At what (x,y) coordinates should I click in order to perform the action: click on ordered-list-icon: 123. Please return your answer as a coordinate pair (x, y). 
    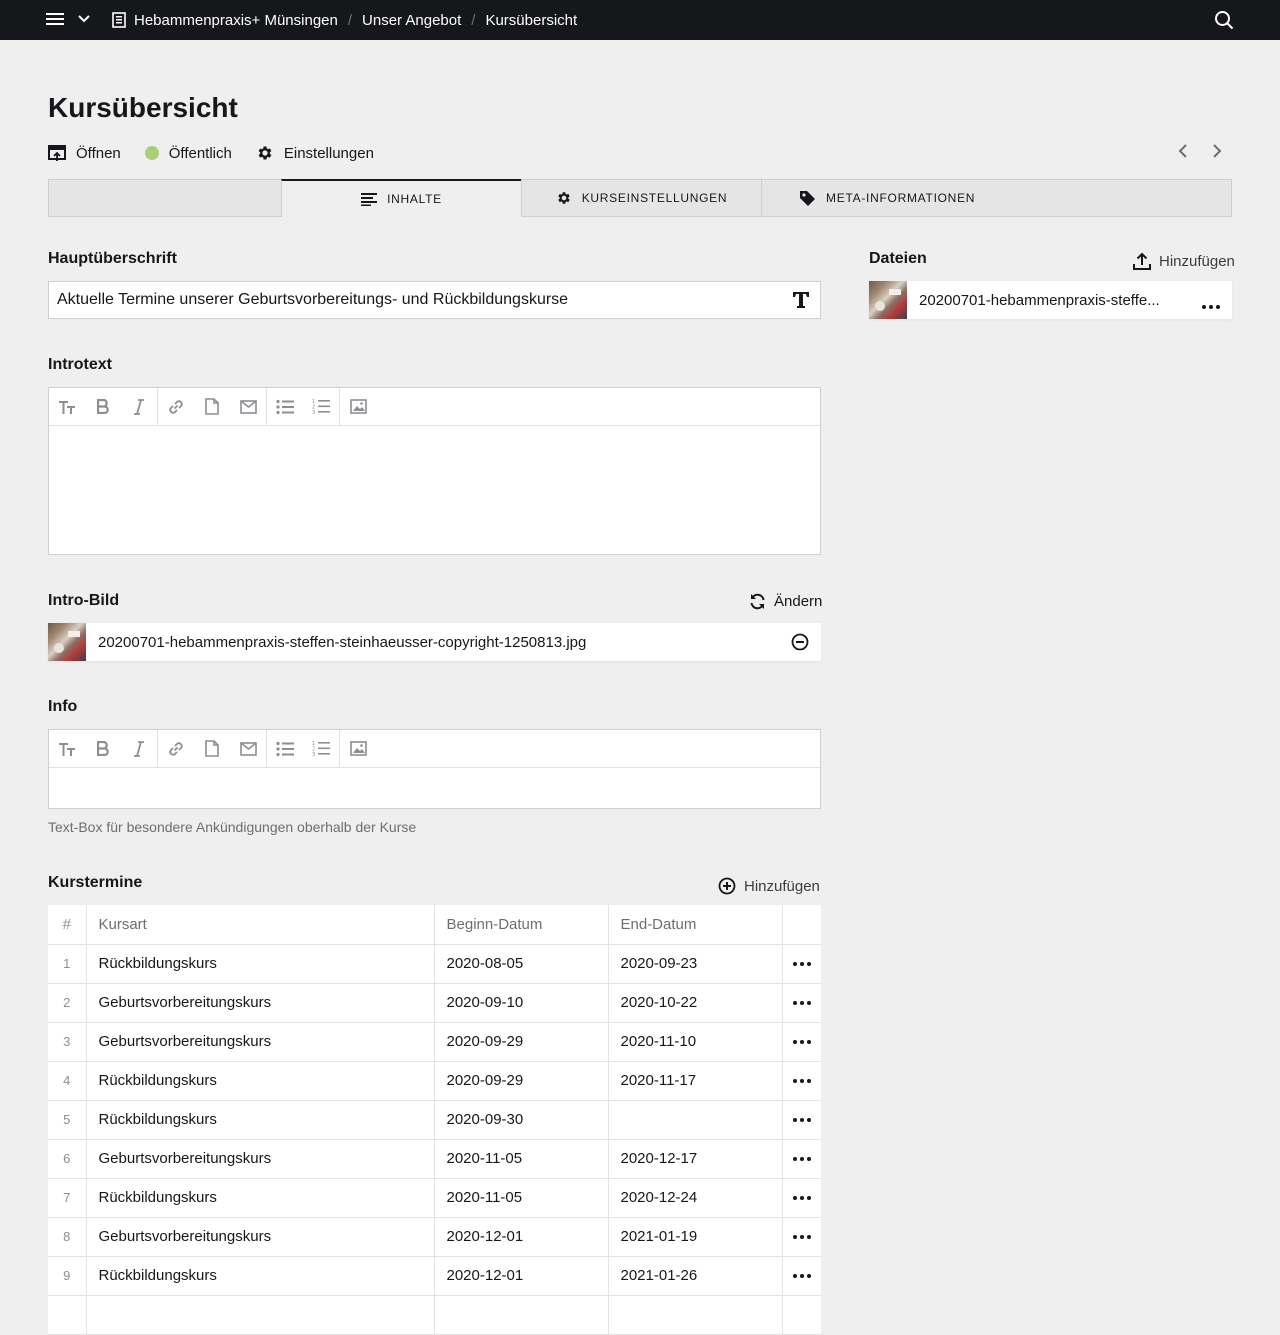
    Looking at the image, I should click on (321, 749).